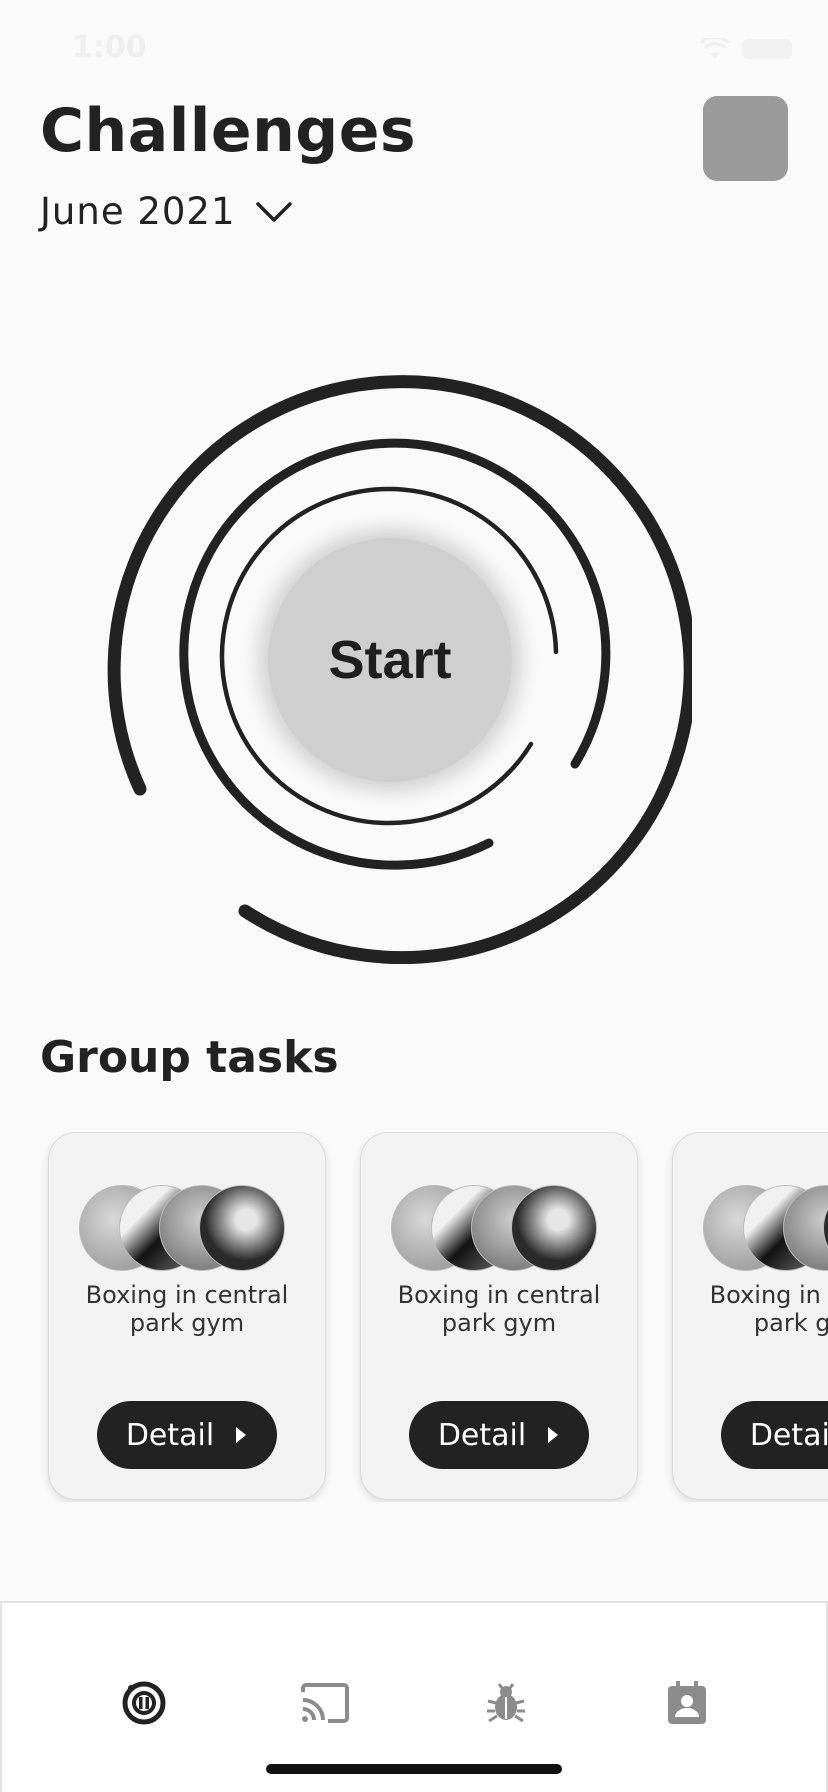 The image size is (828, 1792). What do you see at coordinates (138, 211) in the screenshot?
I see `month-label: June 2021` at bounding box center [138, 211].